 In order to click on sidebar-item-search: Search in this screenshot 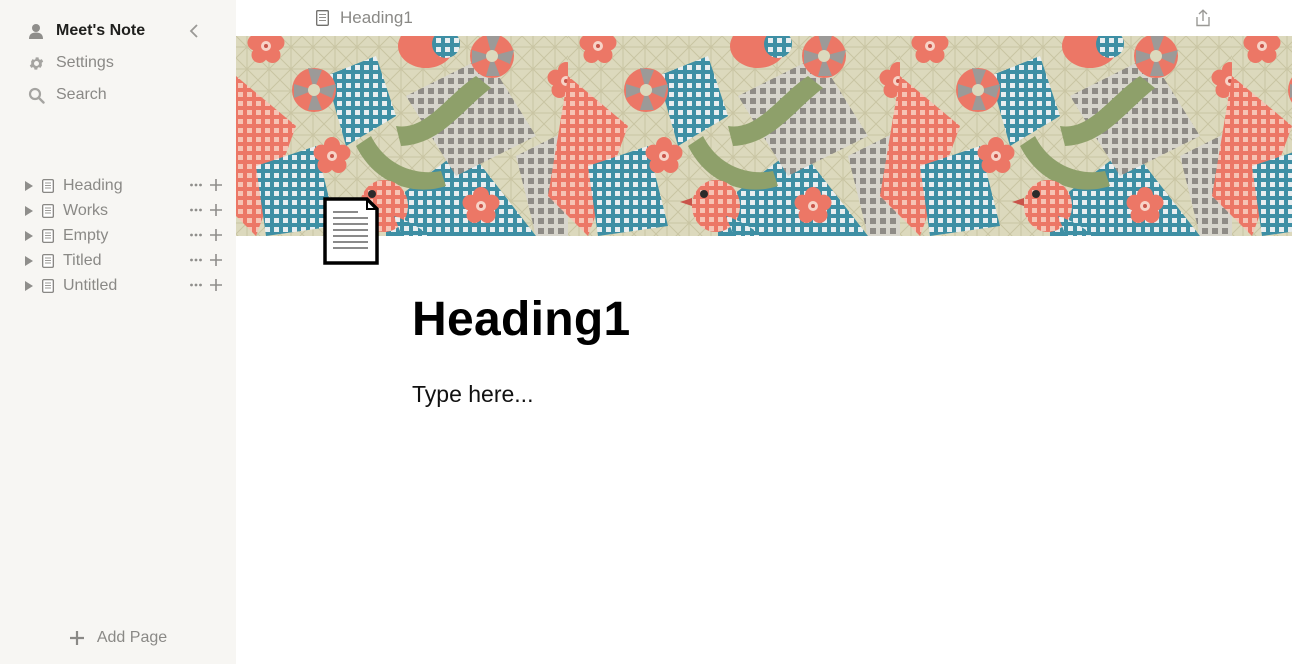, I will do `click(118, 95)`.